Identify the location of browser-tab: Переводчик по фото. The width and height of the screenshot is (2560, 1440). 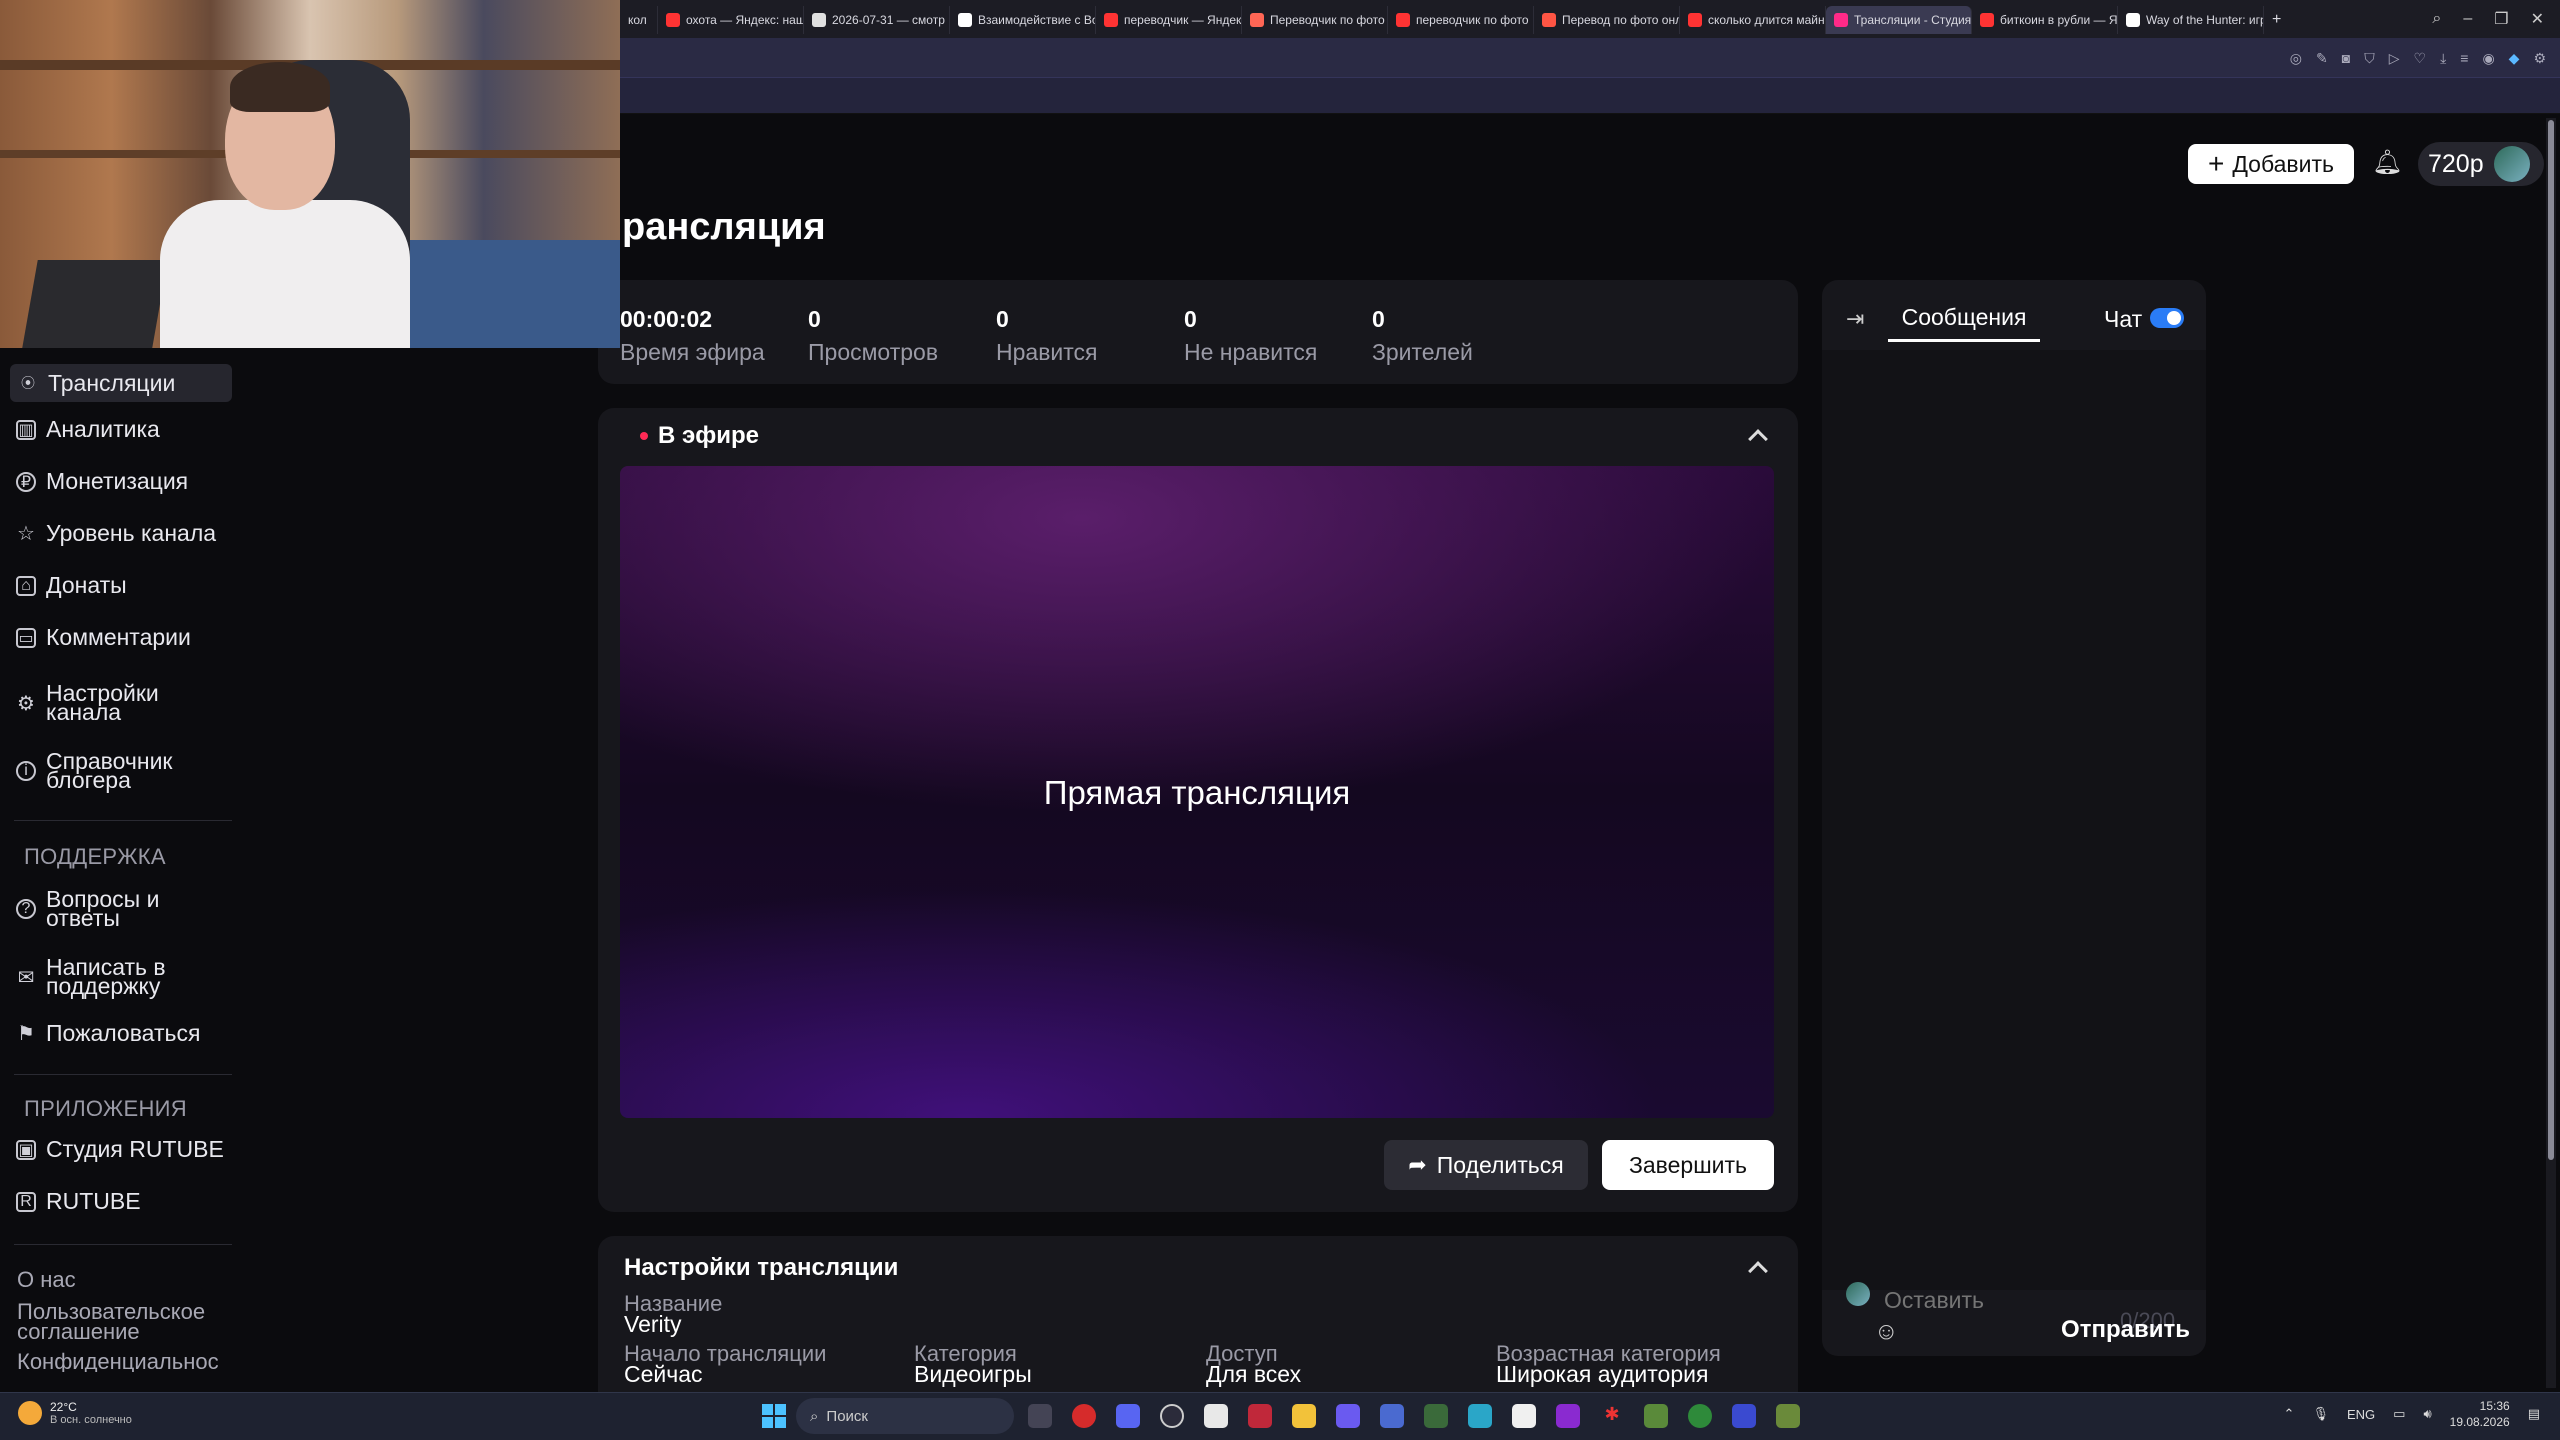
(1315, 20).